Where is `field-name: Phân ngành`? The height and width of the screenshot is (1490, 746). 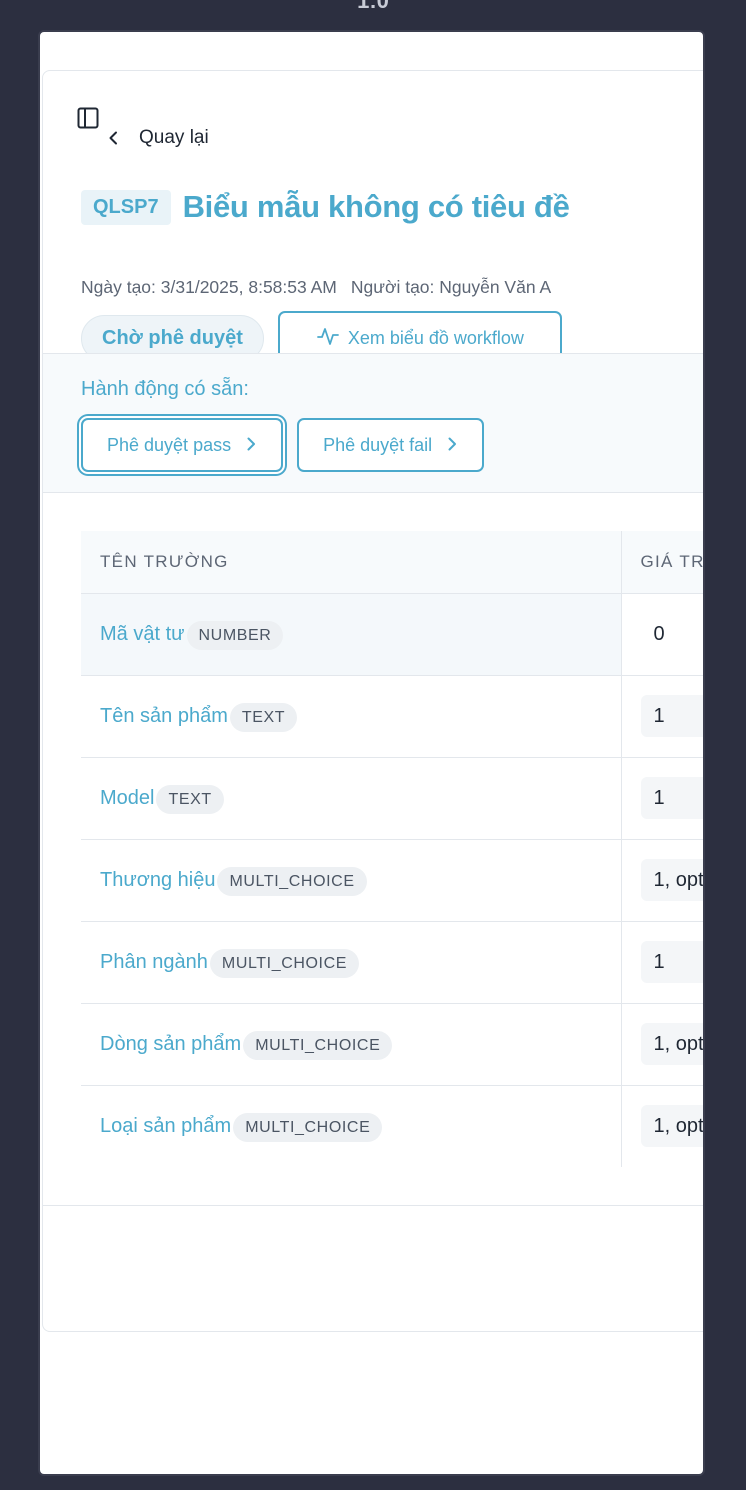 field-name: Phân ngành is located at coordinates (154, 961).